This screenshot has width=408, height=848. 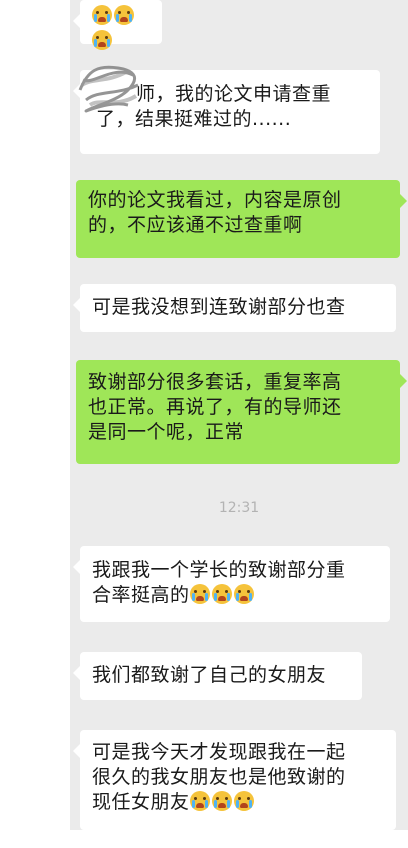 I want to click on message-text-line: 可是我今天才发现跟我在一起, so click(x=219, y=752).